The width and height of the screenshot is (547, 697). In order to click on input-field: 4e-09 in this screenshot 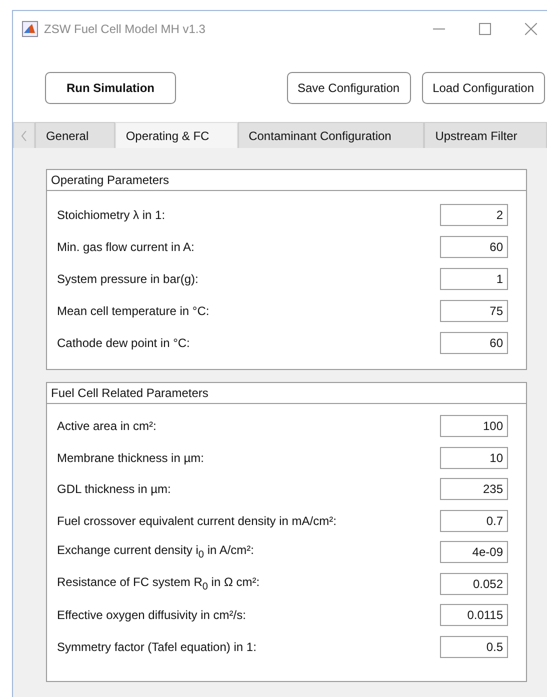, I will do `click(474, 552)`.